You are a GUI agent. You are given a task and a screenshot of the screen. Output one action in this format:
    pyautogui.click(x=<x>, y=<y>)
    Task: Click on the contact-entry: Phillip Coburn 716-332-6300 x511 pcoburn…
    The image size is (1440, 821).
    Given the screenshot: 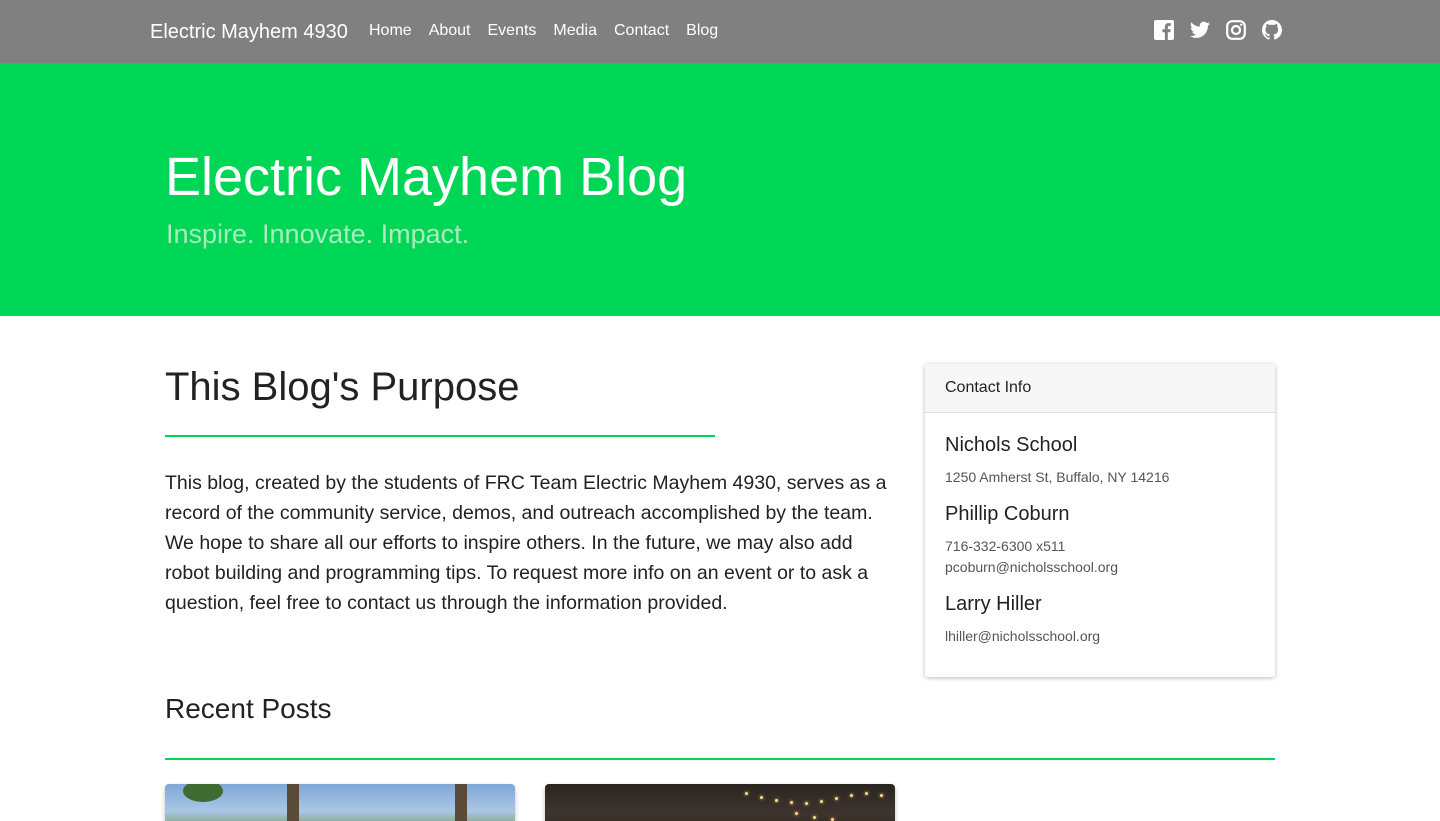 What is the action you would take?
    pyautogui.click(x=1100, y=540)
    